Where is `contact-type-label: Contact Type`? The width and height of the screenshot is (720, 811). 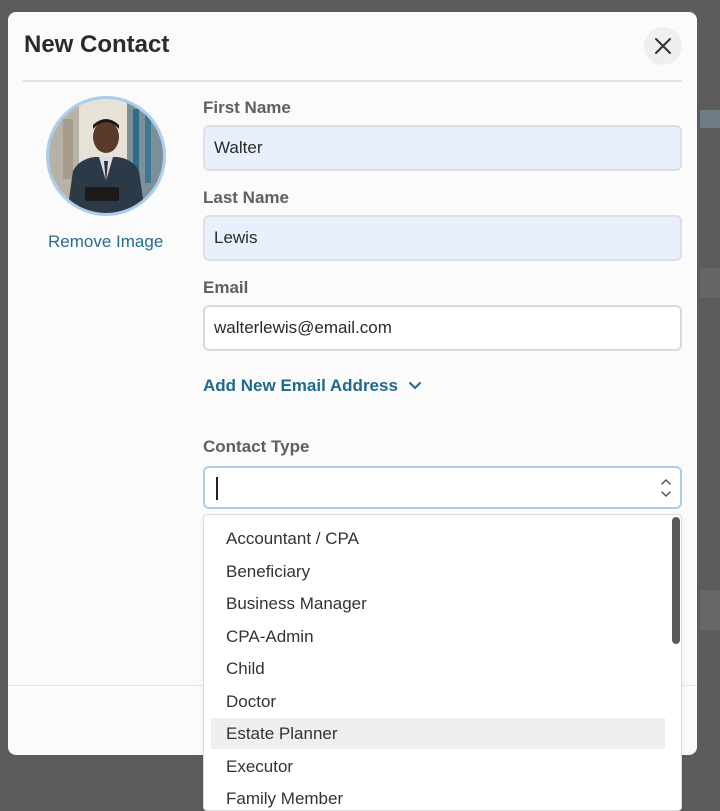
contact-type-label: Contact Type is located at coordinates (256, 446).